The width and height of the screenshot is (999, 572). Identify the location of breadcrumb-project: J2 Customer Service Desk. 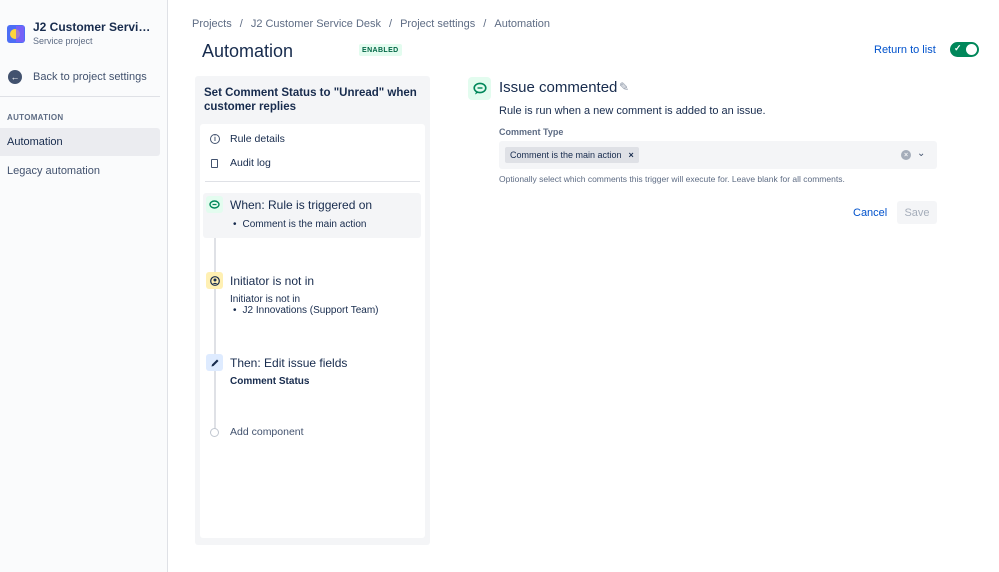
(316, 24).